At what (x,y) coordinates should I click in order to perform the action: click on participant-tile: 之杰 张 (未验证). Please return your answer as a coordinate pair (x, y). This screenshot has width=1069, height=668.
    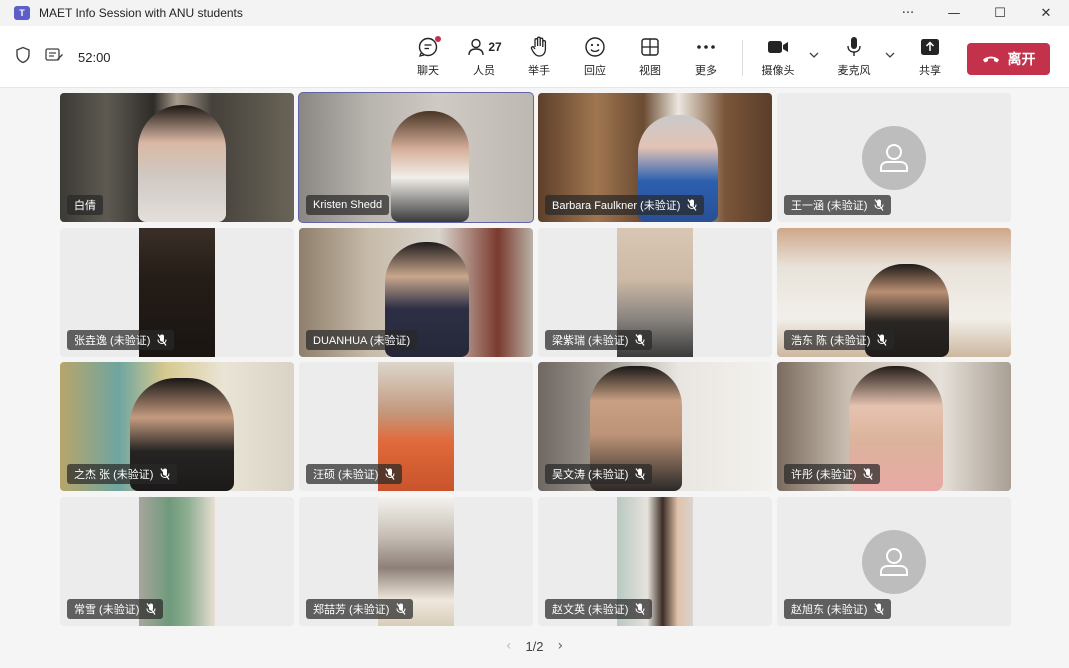
    Looking at the image, I should click on (177, 426).